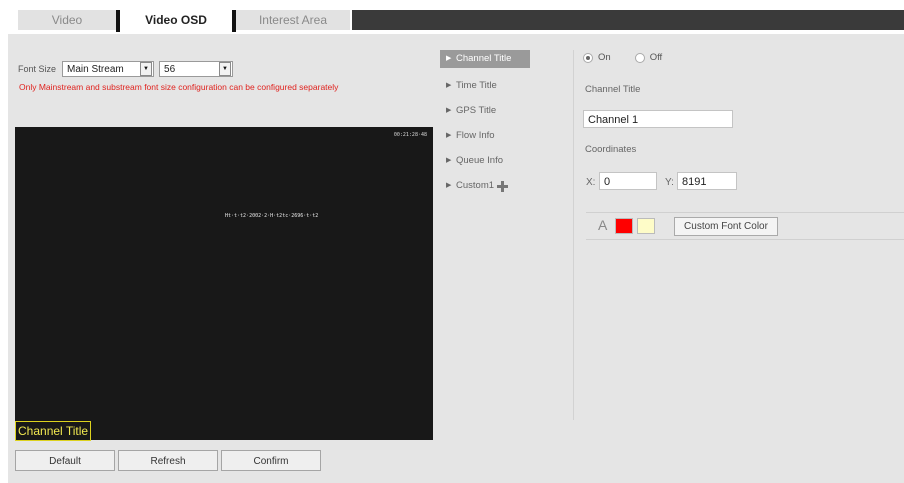 This screenshot has width=904, height=483. What do you see at coordinates (628, 181) in the screenshot?
I see `x-coordinate-input: 0` at bounding box center [628, 181].